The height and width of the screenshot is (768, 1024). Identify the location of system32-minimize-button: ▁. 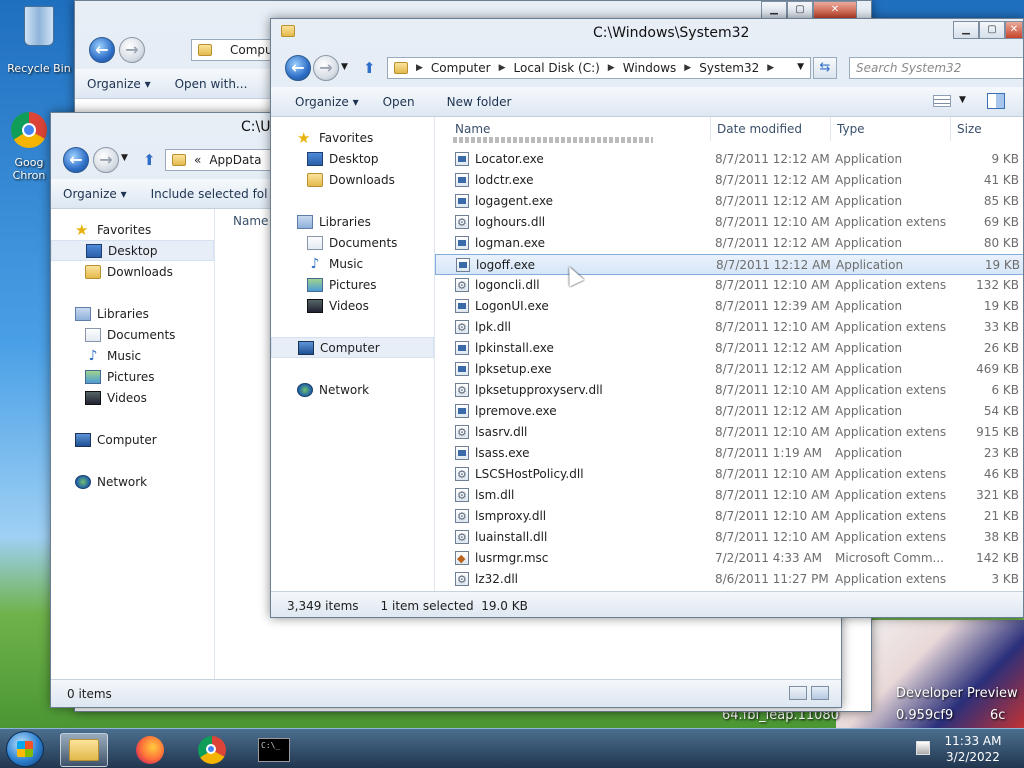
(966, 30).